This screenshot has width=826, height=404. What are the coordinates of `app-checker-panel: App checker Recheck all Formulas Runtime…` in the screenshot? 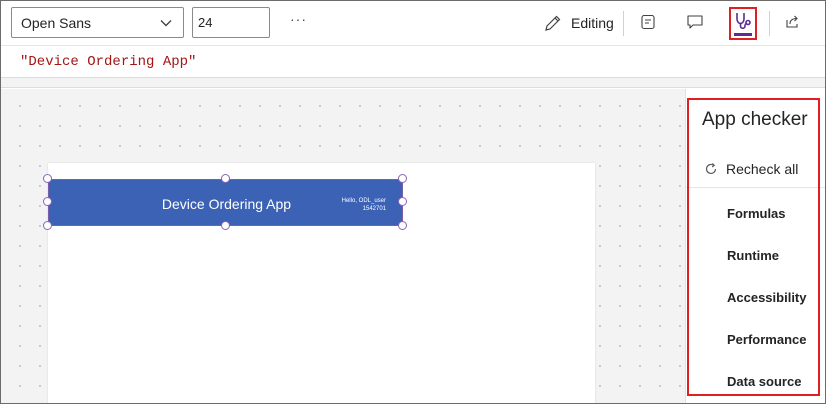 It's located at (755, 246).